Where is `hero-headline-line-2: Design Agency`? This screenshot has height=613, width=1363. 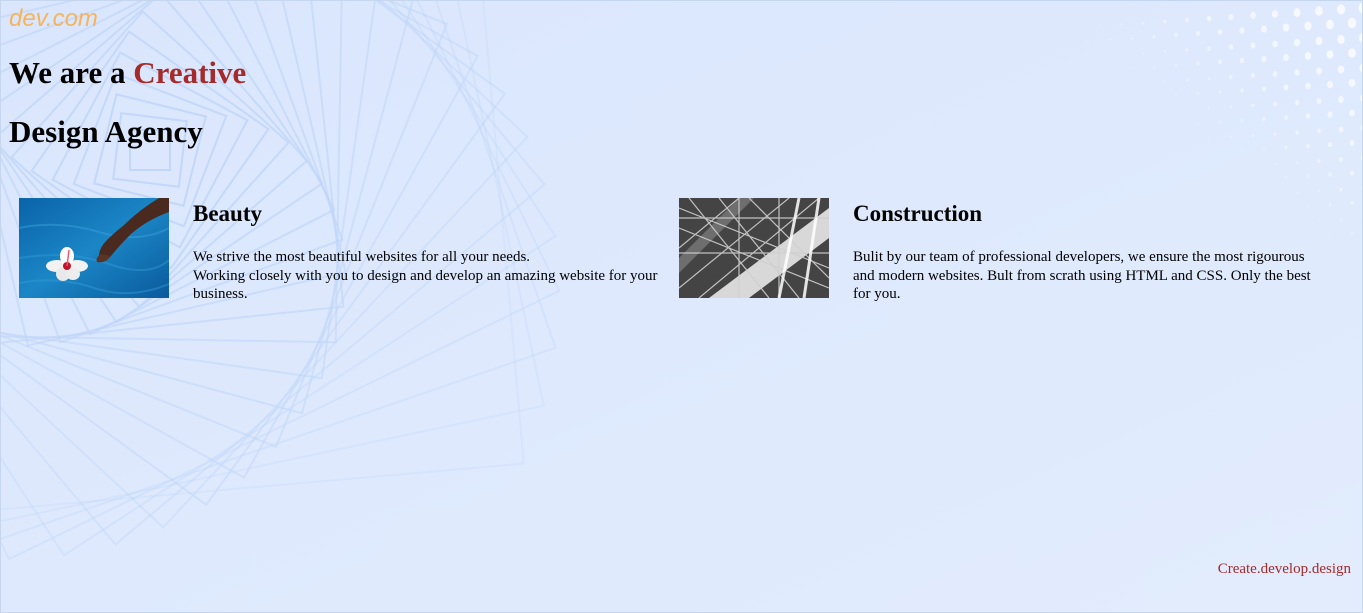
hero-headline-line-2: Design Agency is located at coordinates (106, 131).